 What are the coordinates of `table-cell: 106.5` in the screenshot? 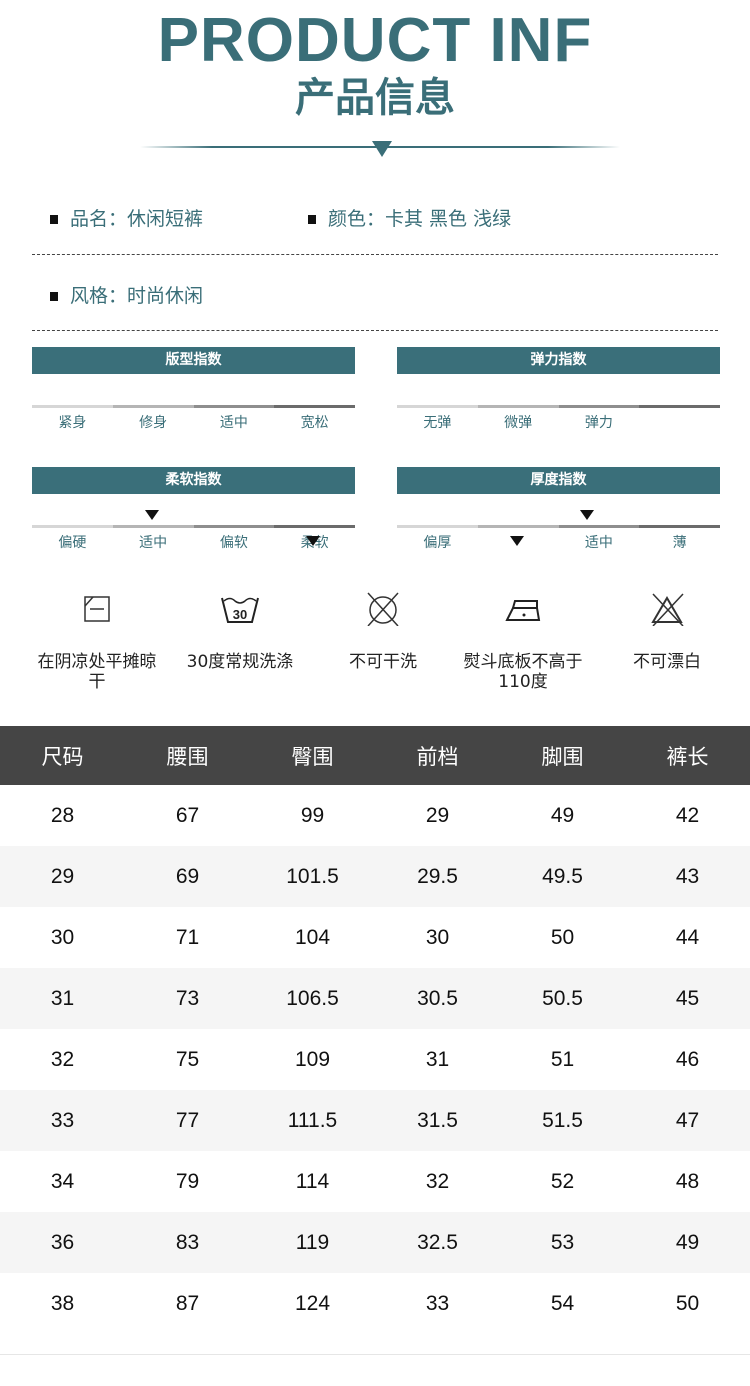 It's located at (312, 998).